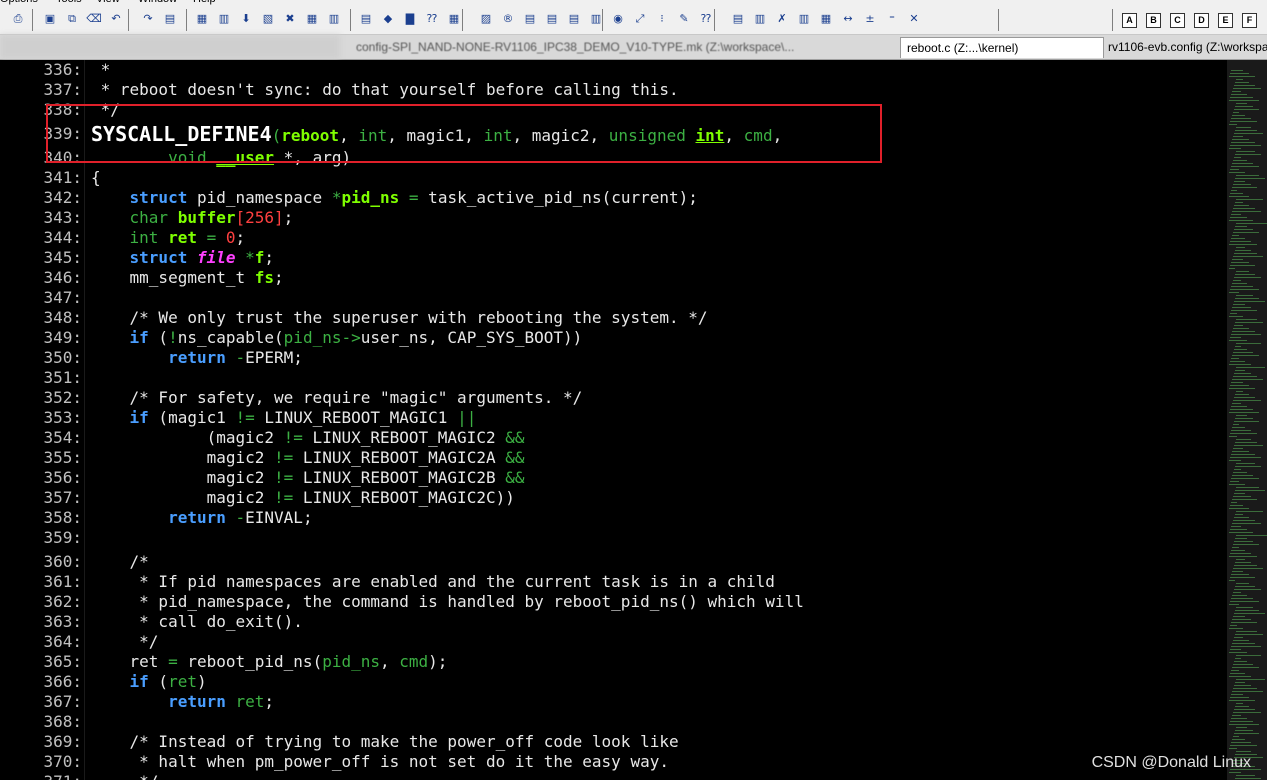 The height and width of the screenshot is (780, 1267). What do you see at coordinates (62, 581) in the screenshot?
I see `line-number: 361:` at bounding box center [62, 581].